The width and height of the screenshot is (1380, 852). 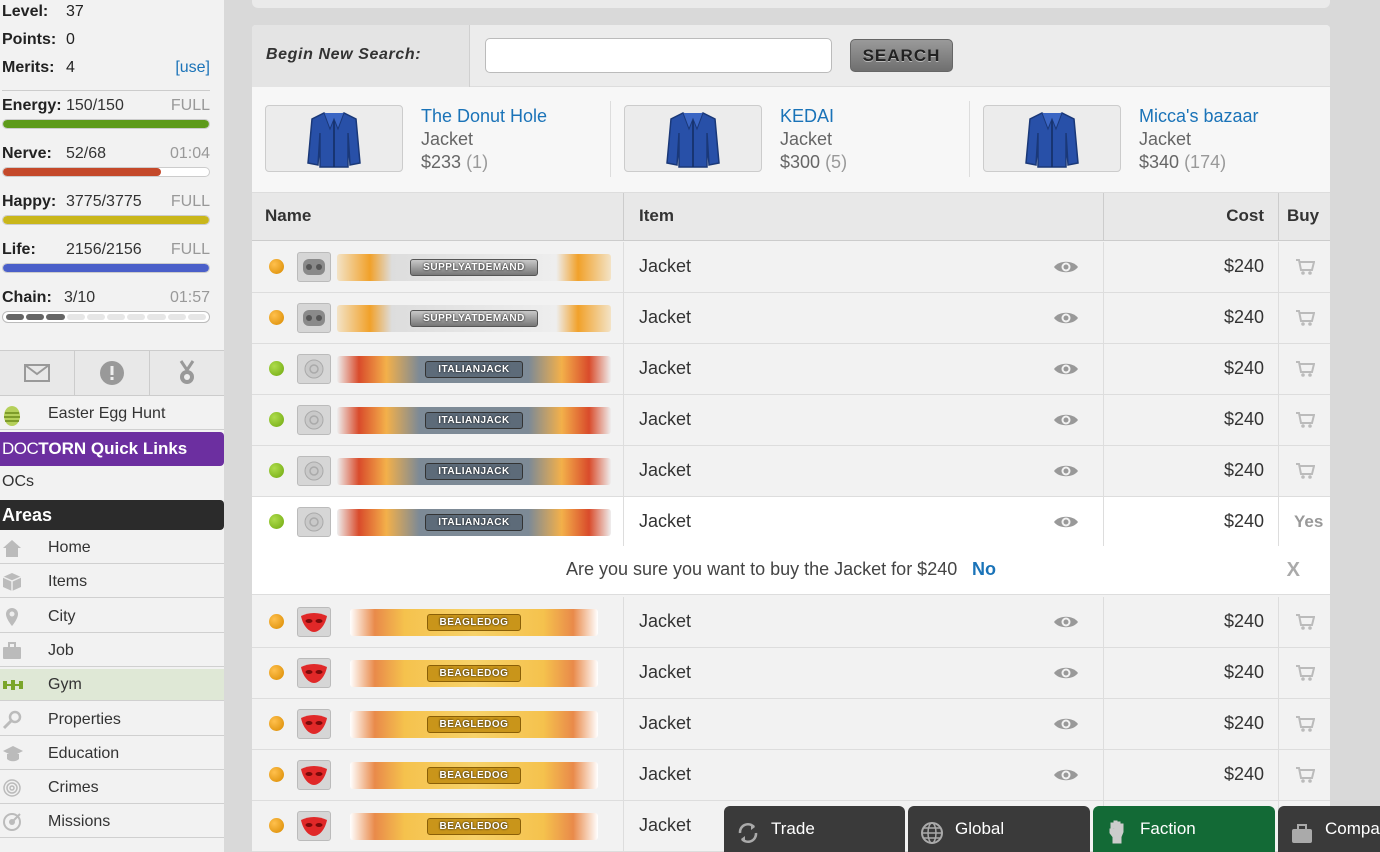 What do you see at coordinates (1184, 829) in the screenshot?
I see `chat-tab-faction: Faction` at bounding box center [1184, 829].